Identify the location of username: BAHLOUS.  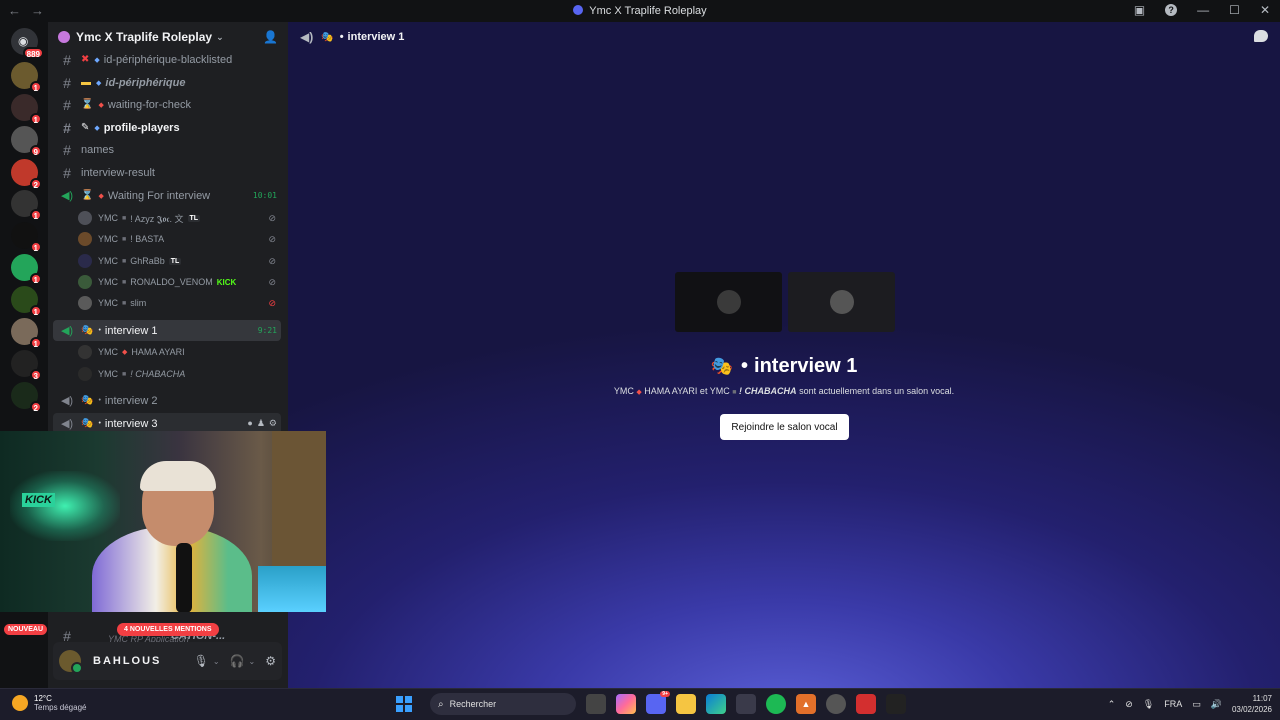
(127, 661).